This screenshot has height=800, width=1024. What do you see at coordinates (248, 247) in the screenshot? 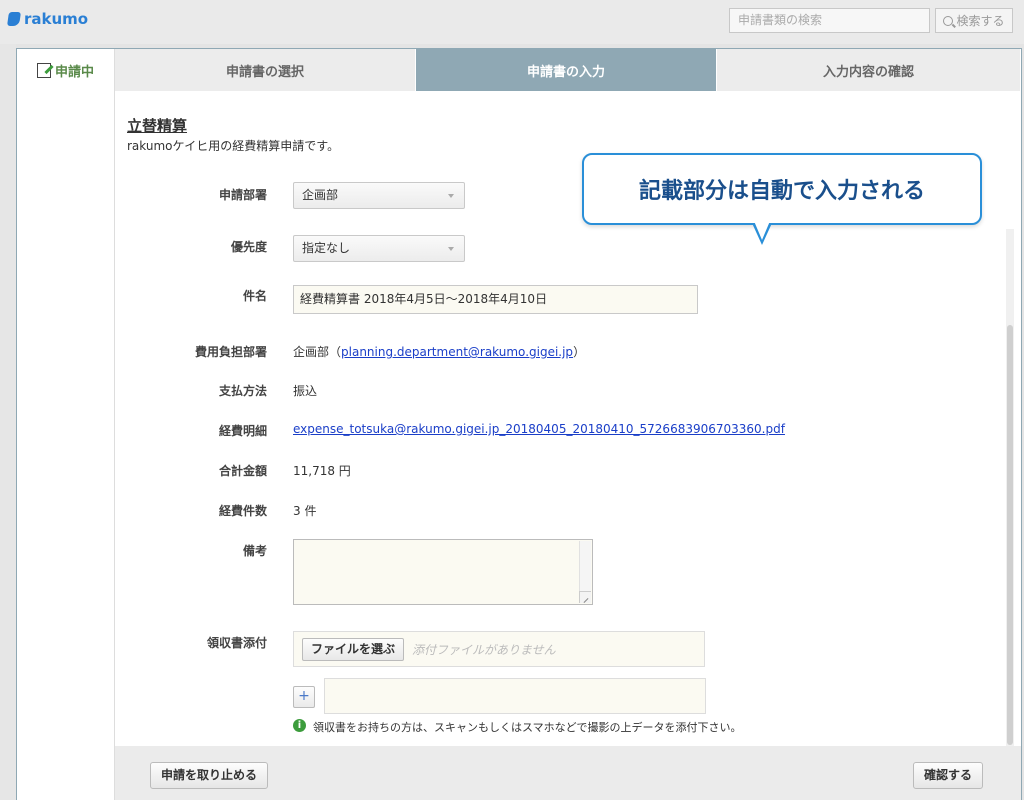
I see `priority-label: 優先度` at bounding box center [248, 247].